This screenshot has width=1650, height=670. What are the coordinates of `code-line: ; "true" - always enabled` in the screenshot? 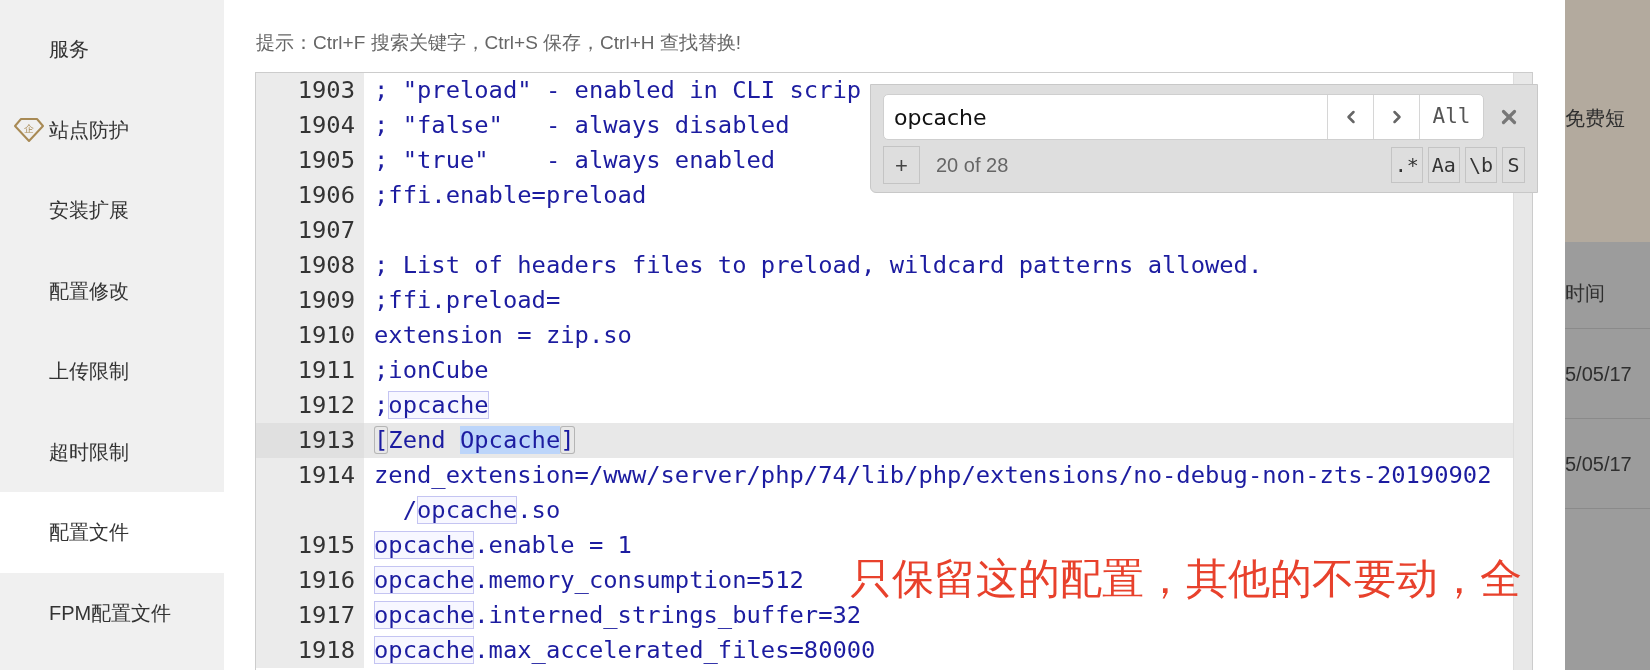 It's located at (575, 160).